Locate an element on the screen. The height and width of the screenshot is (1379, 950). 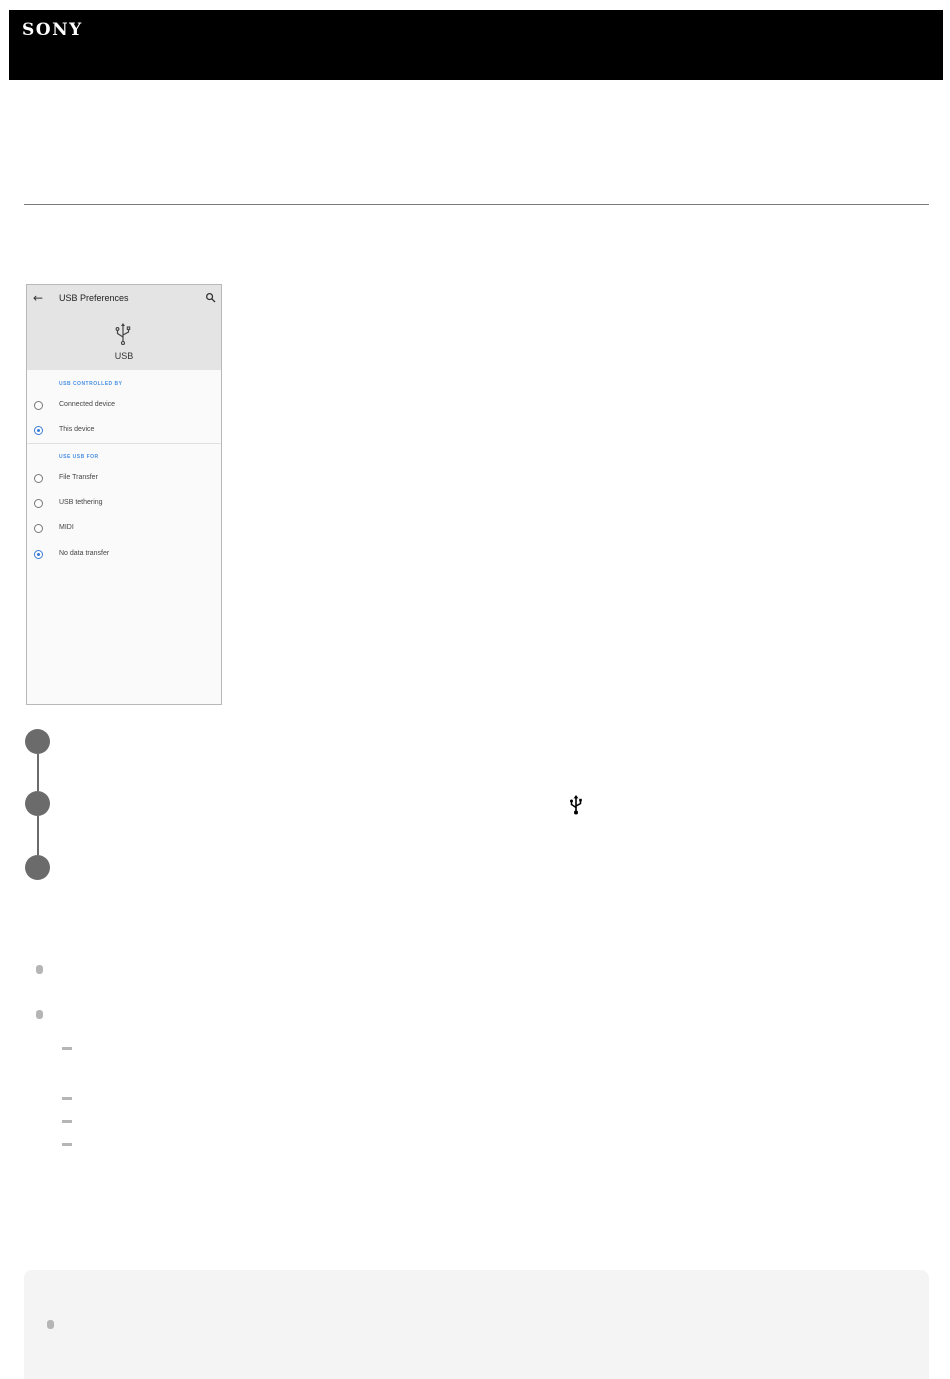
option-usb-tethering: USB tethering is located at coordinates (124, 504).